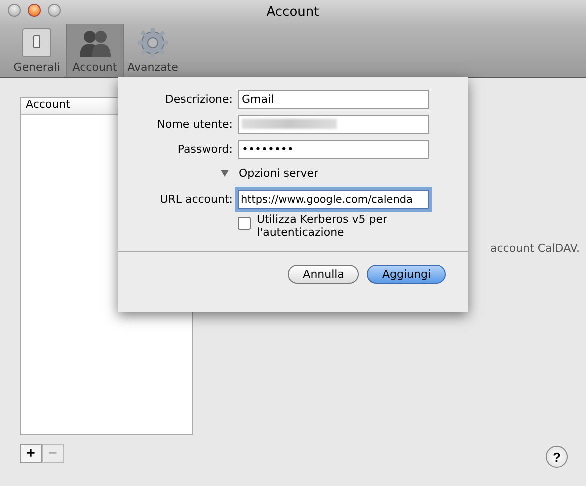  Describe the element at coordinates (406, 274) in the screenshot. I see `add-button: Aggiungi` at that location.